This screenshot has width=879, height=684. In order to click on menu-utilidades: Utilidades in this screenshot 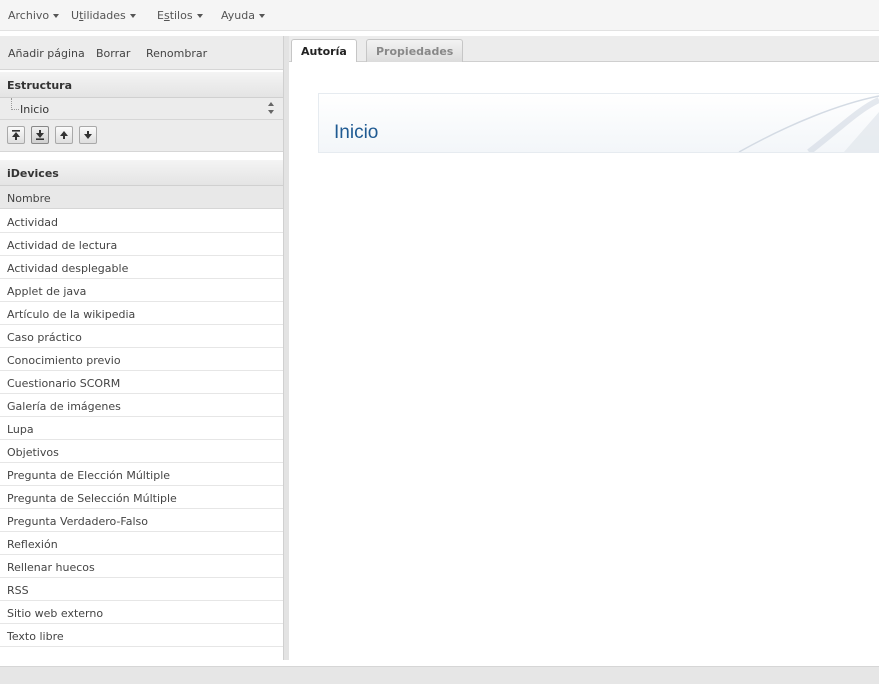, I will do `click(103, 15)`.